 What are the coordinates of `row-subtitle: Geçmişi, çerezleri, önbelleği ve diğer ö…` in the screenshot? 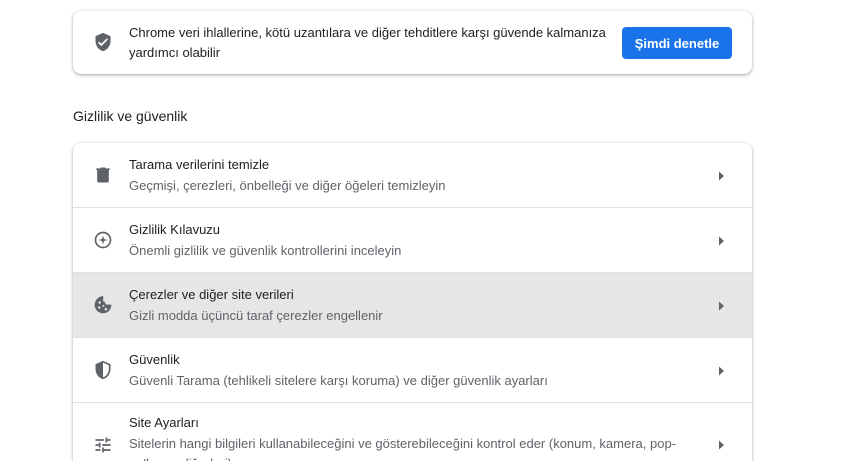 It's located at (287, 185).